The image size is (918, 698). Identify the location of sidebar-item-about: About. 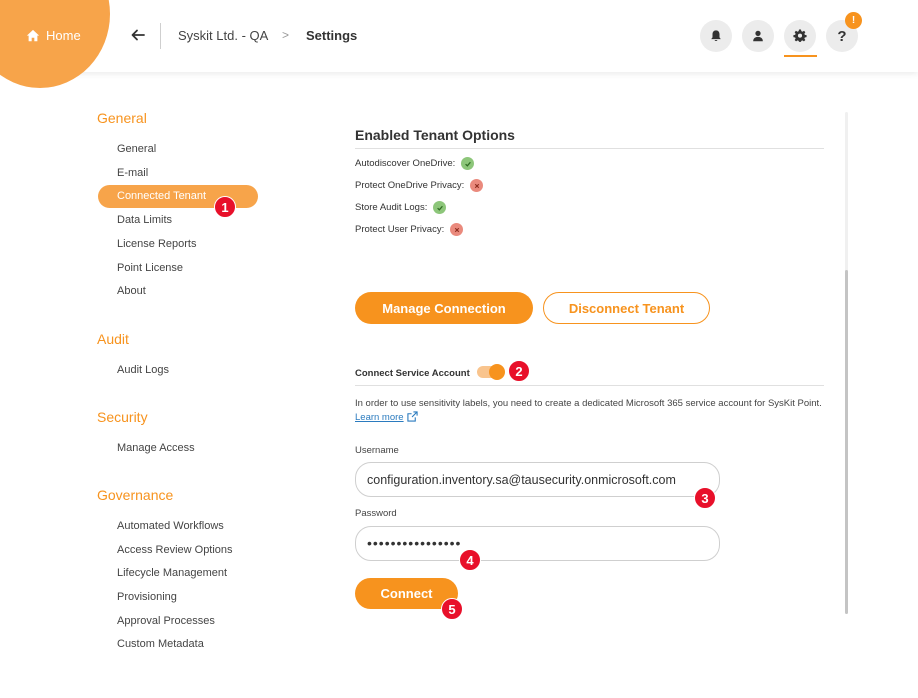
(131, 291).